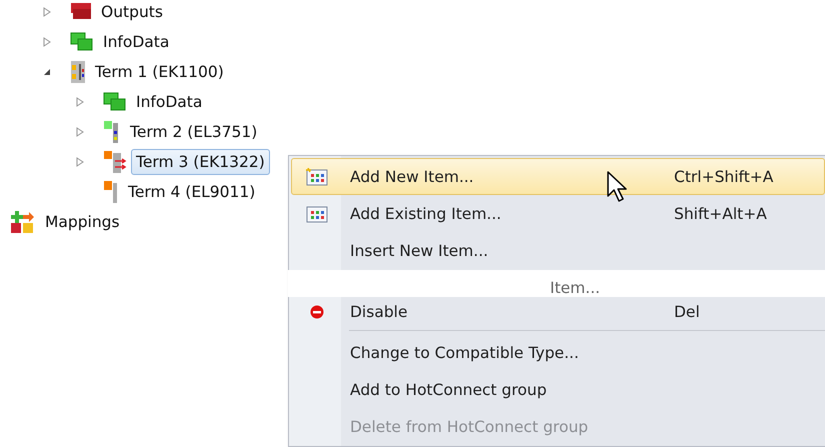 The width and height of the screenshot is (825, 447). Describe the element at coordinates (558, 177) in the screenshot. I see `menu-item: Add New Item... Ctrl+Shift+A` at that location.